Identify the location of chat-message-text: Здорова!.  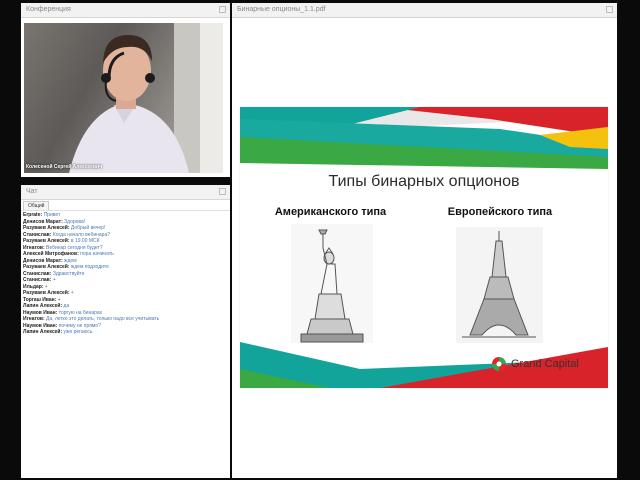
(75, 221).